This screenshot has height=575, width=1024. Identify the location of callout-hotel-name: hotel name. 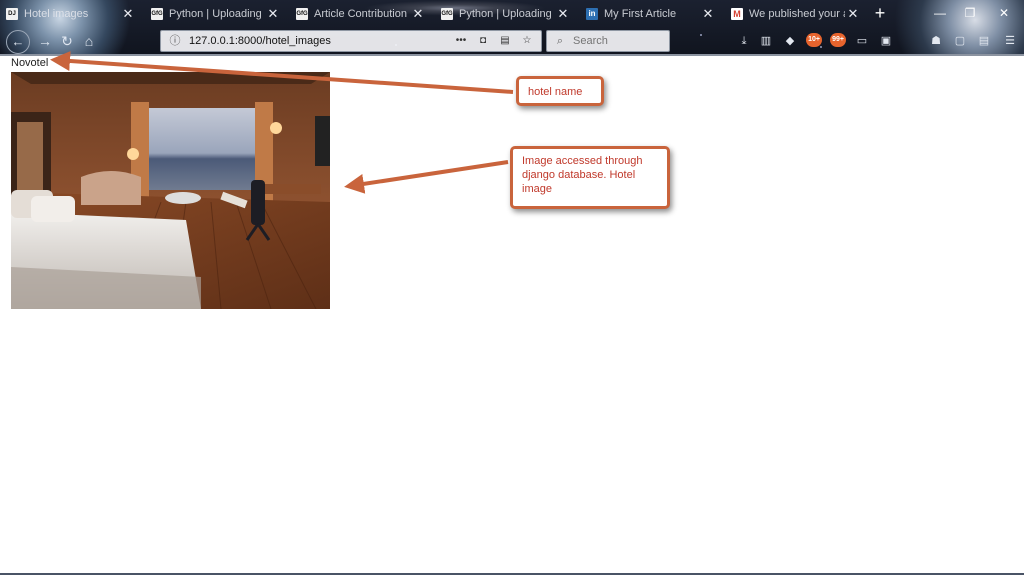
(560, 91).